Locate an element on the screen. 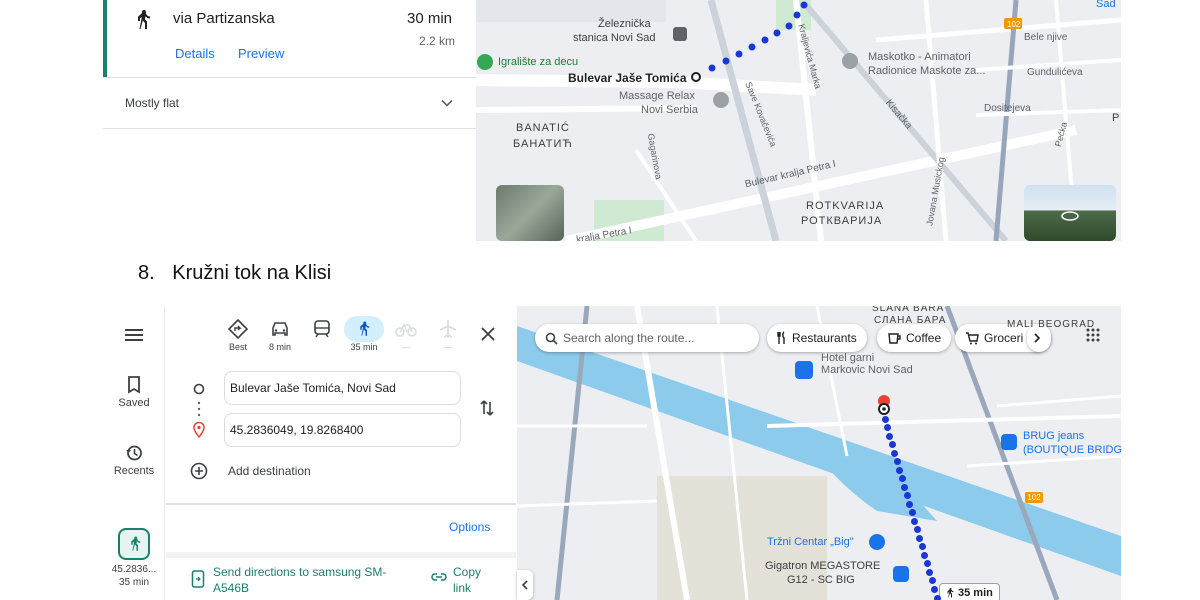 This screenshot has width=1200, height=600. district-banatic: BANATIĆ is located at coordinates (543, 128).